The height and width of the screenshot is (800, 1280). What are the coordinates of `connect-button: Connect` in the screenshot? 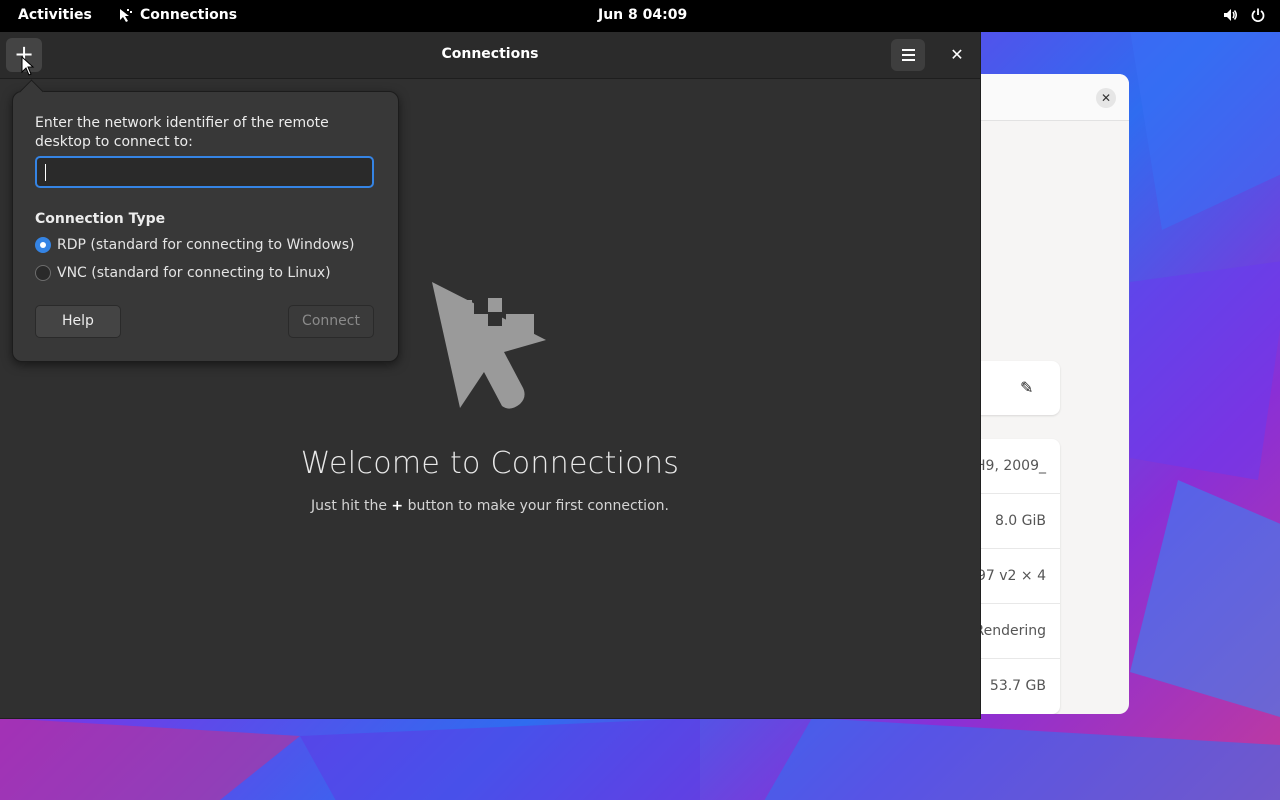 It's located at (331, 321).